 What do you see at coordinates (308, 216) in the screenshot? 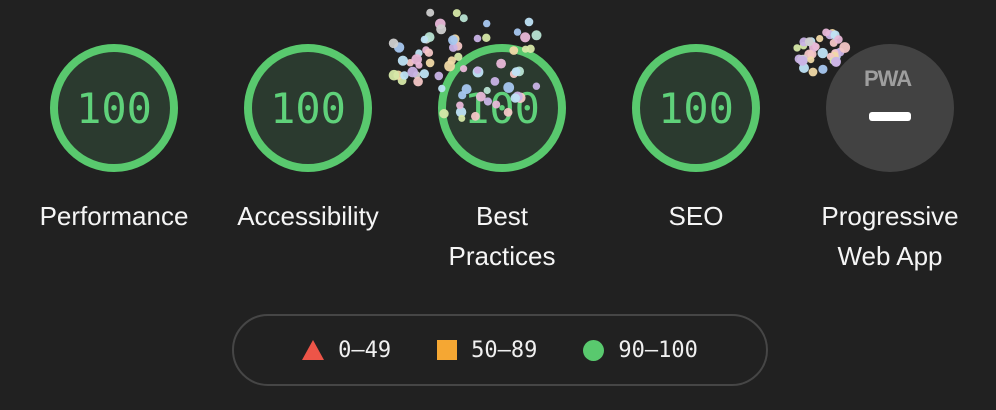
I see `gauge-label: Accessibility` at bounding box center [308, 216].